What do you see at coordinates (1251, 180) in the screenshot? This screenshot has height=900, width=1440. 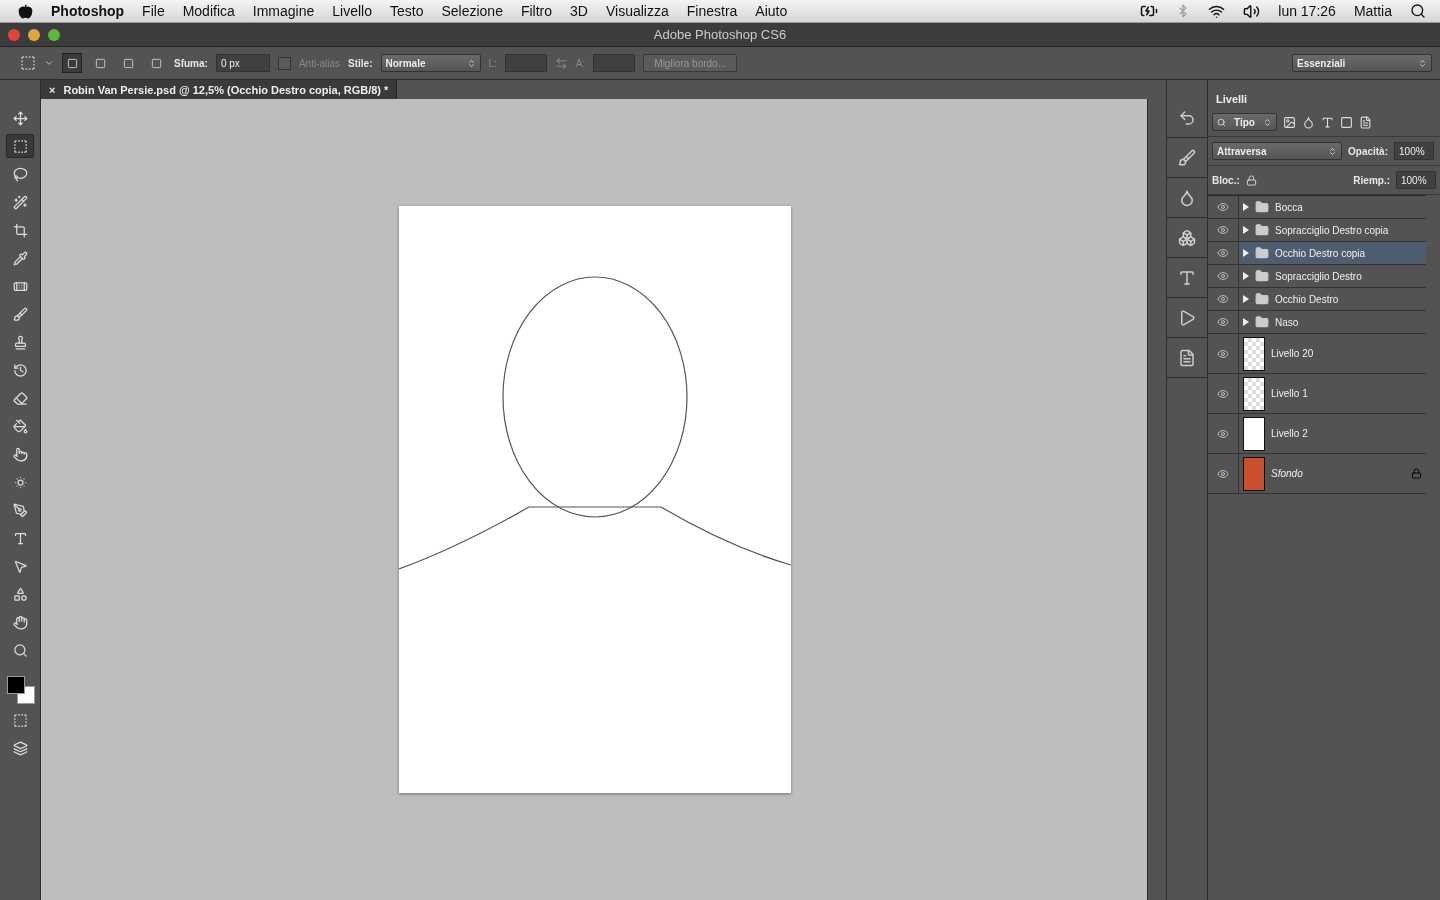 I see `lock-icon` at bounding box center [1251, 180].